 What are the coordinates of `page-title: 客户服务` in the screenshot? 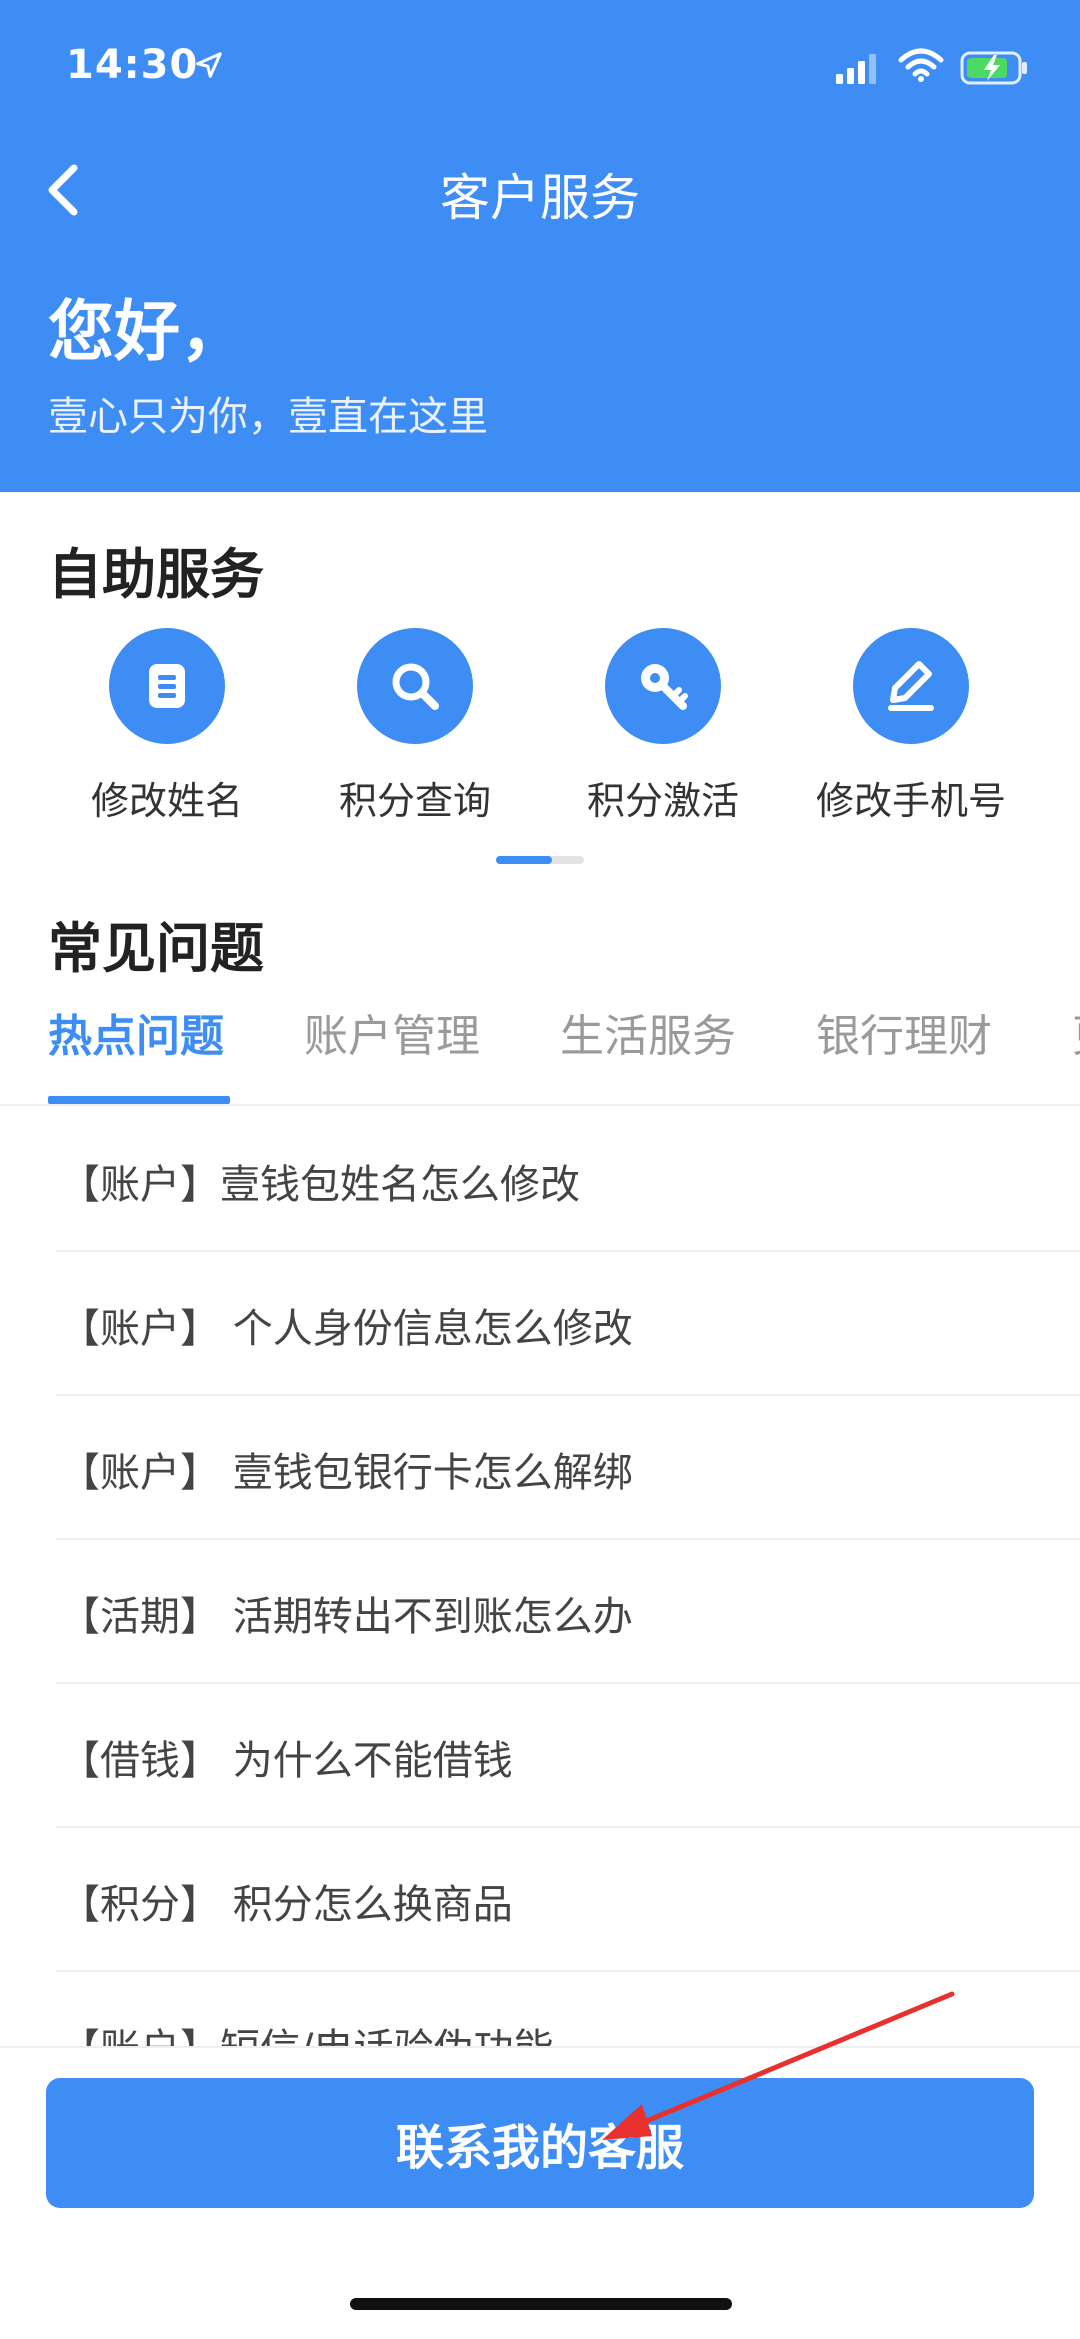 It's located at (540, 198).